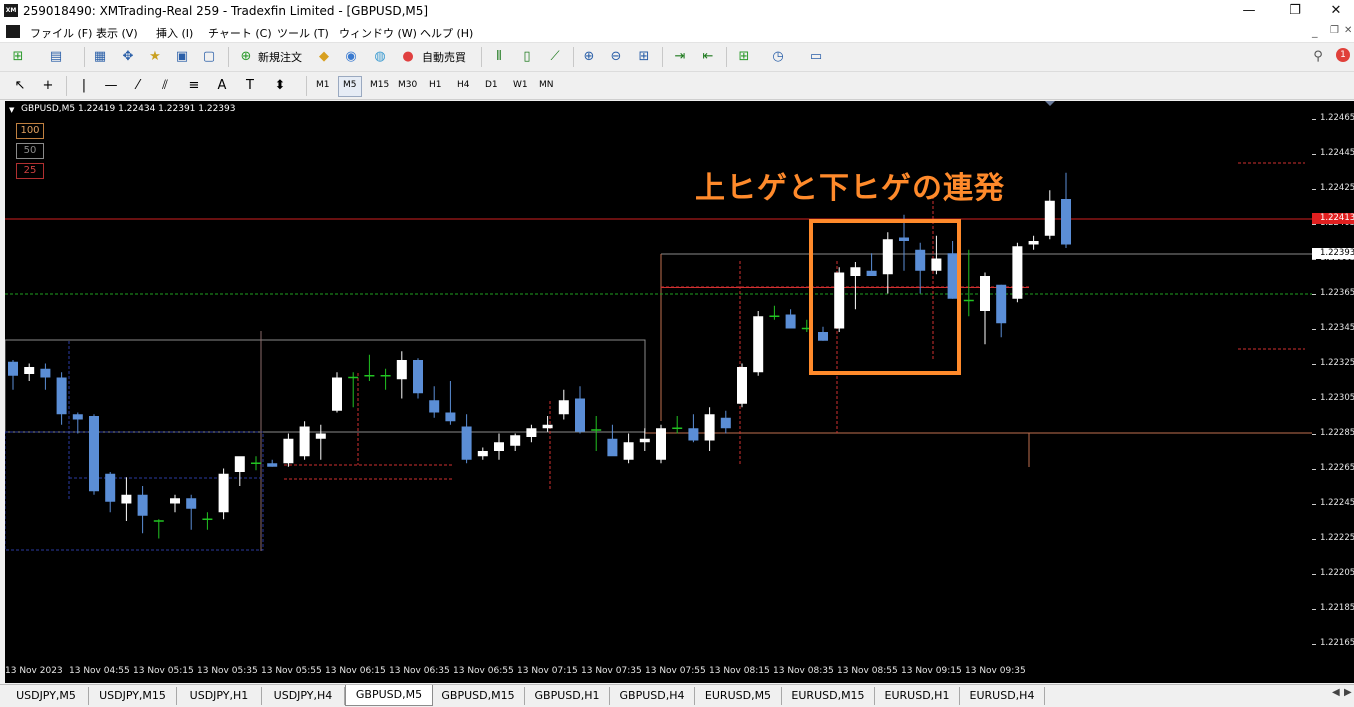 This screenshot has height=707, width=1354. Describe the element at coordinates (828, 696) in the screenshot. I see `chart-tab: EURUSD,M15` at that location.